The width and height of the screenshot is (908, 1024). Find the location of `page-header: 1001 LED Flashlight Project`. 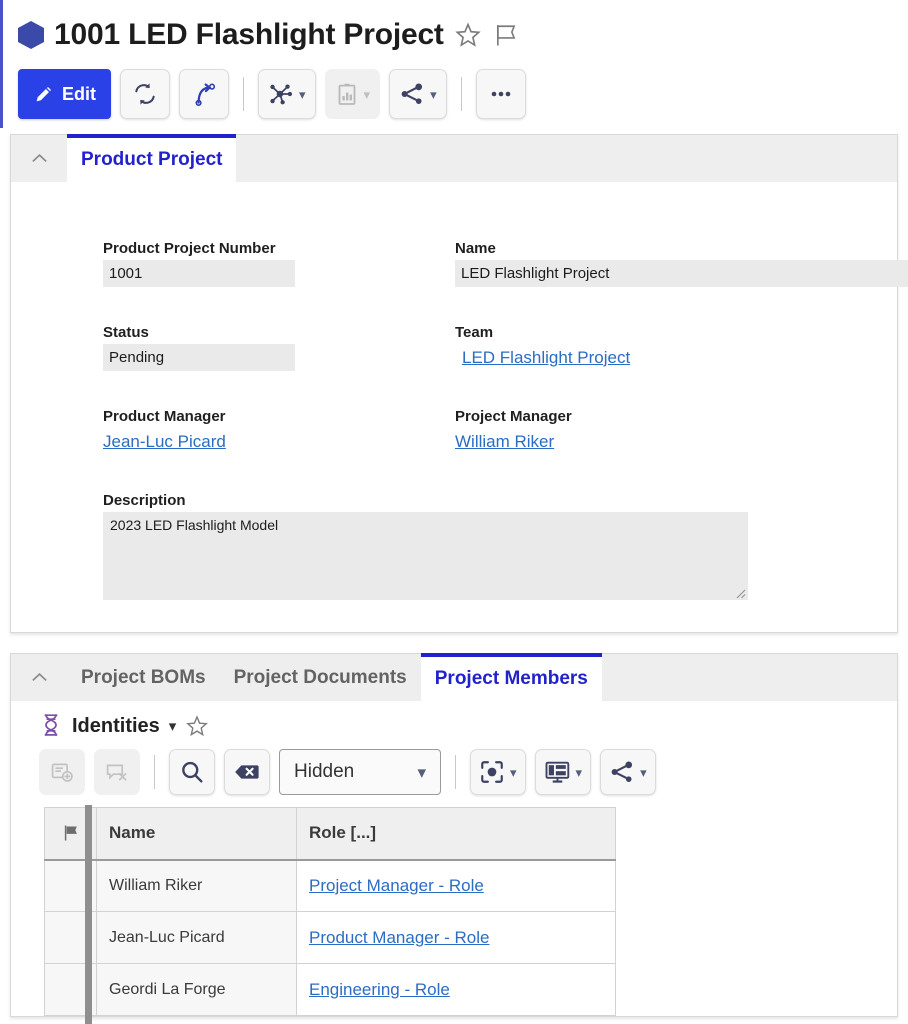

page-header: 1001 LED Flashlight Project is located at coordinates (454, 31).